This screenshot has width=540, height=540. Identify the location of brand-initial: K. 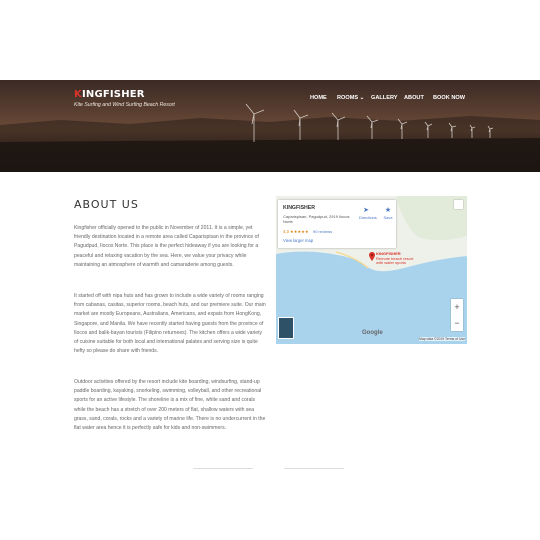
(78, 94).